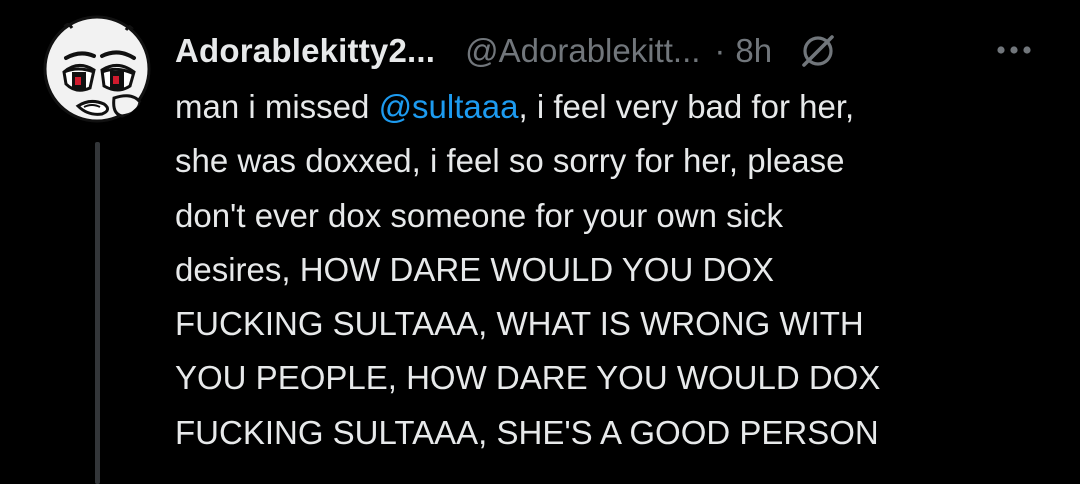 Image resolution: width=1080 pixels, height=484 pixels. I want to click on body-line-4: desires, HOW DARE WOULD YOU DOX, so click(474, 269).